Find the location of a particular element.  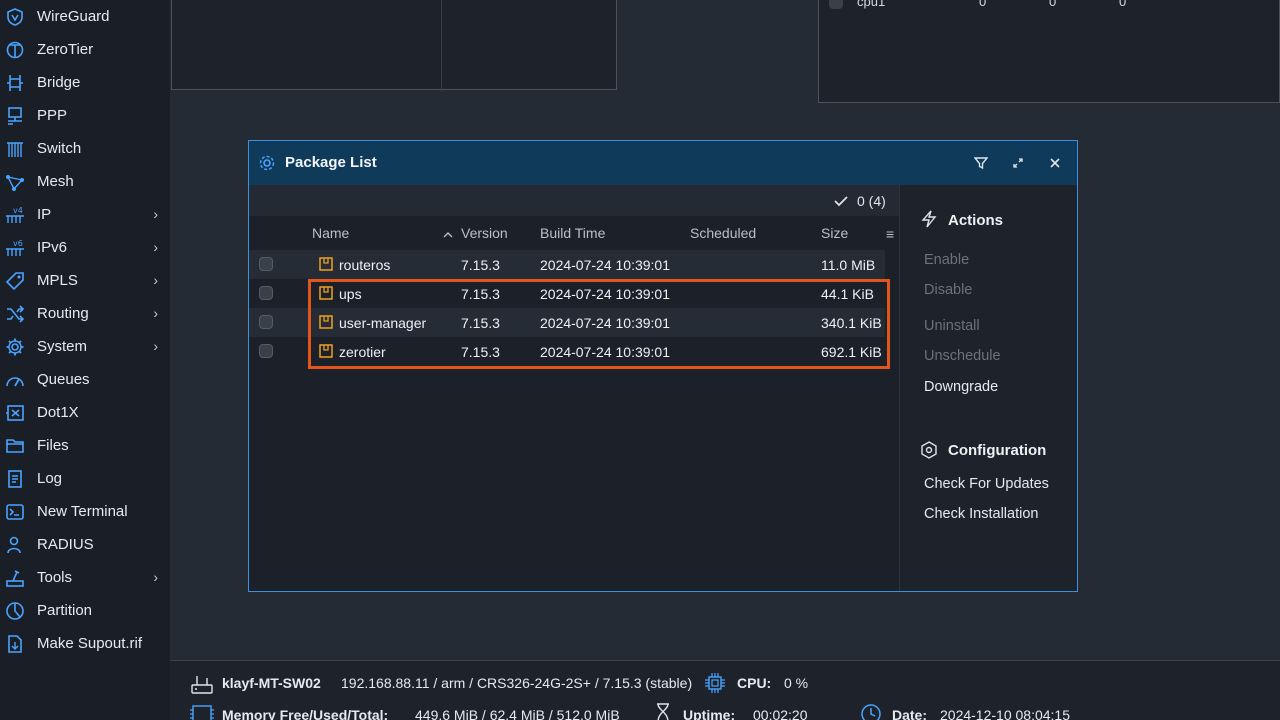

queues-icon is located at coordinates (15, 380).